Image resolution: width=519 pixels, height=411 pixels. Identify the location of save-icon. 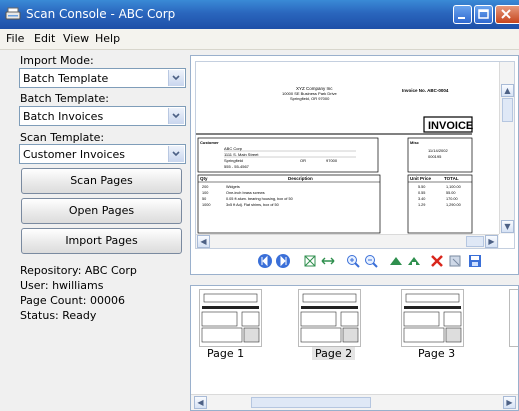
(475, 261).